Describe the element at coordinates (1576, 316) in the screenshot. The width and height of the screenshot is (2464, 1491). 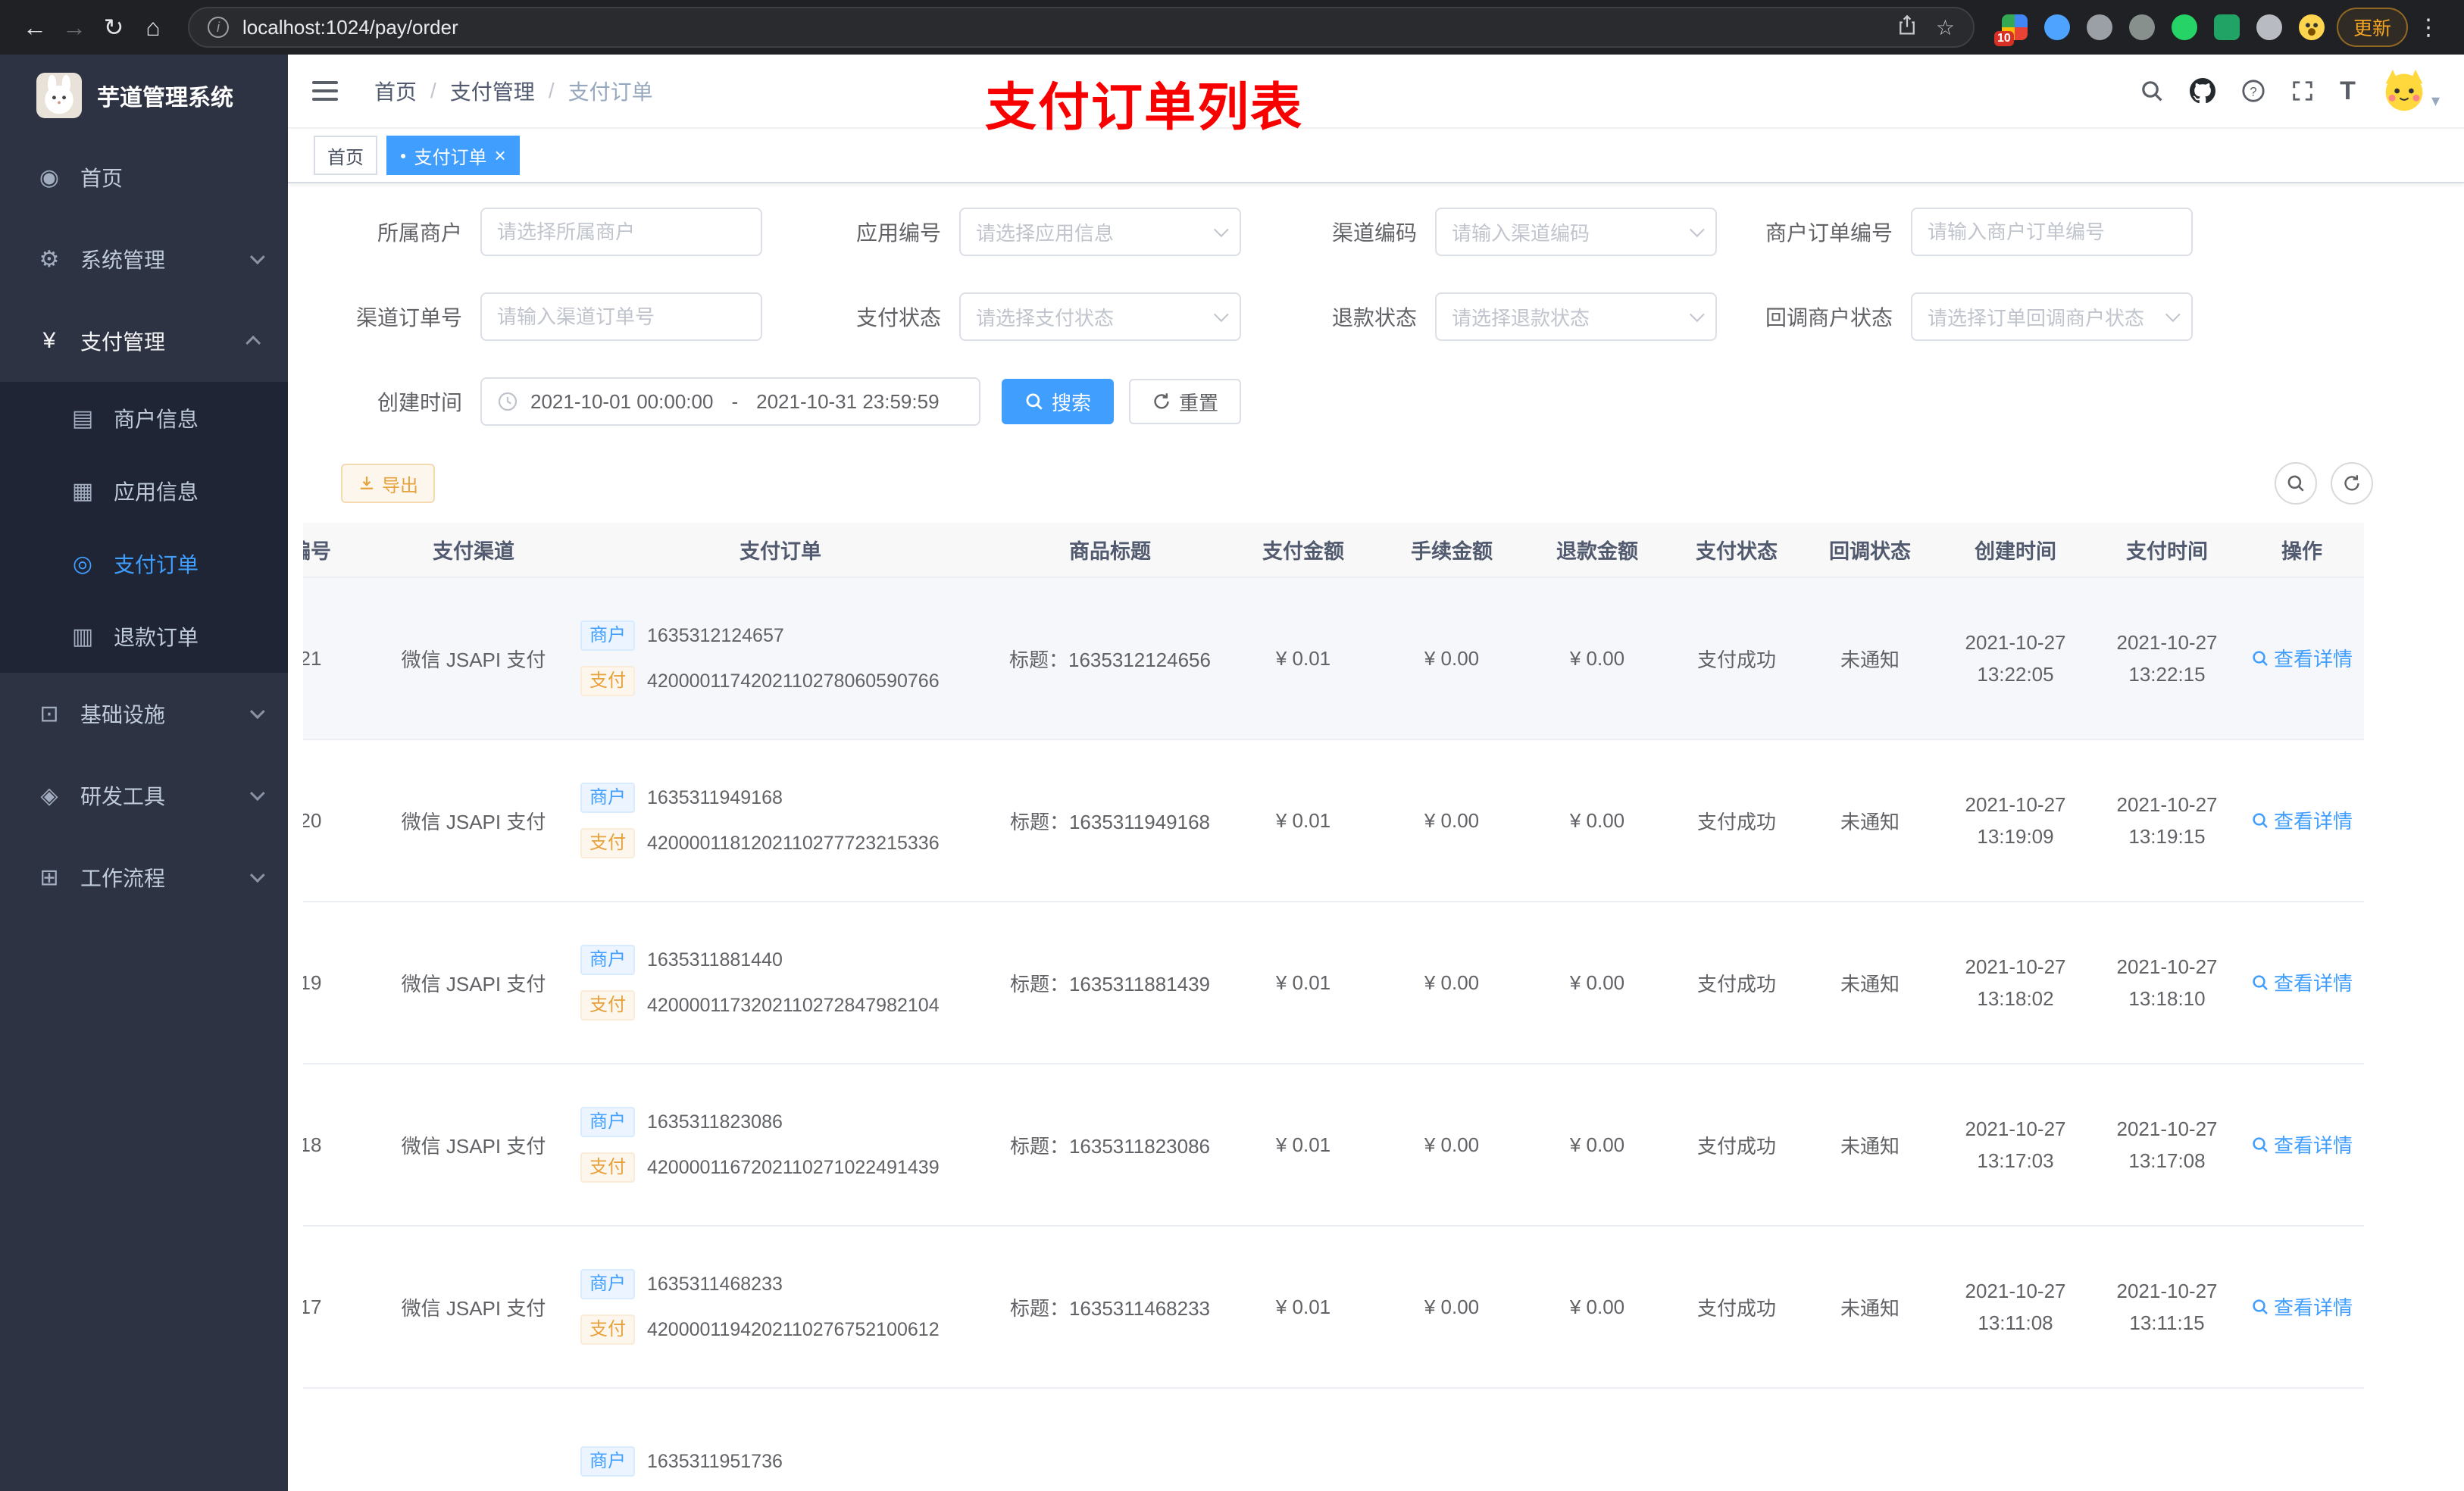
I see `refund-status-select: 请选择退款状态` at that location.